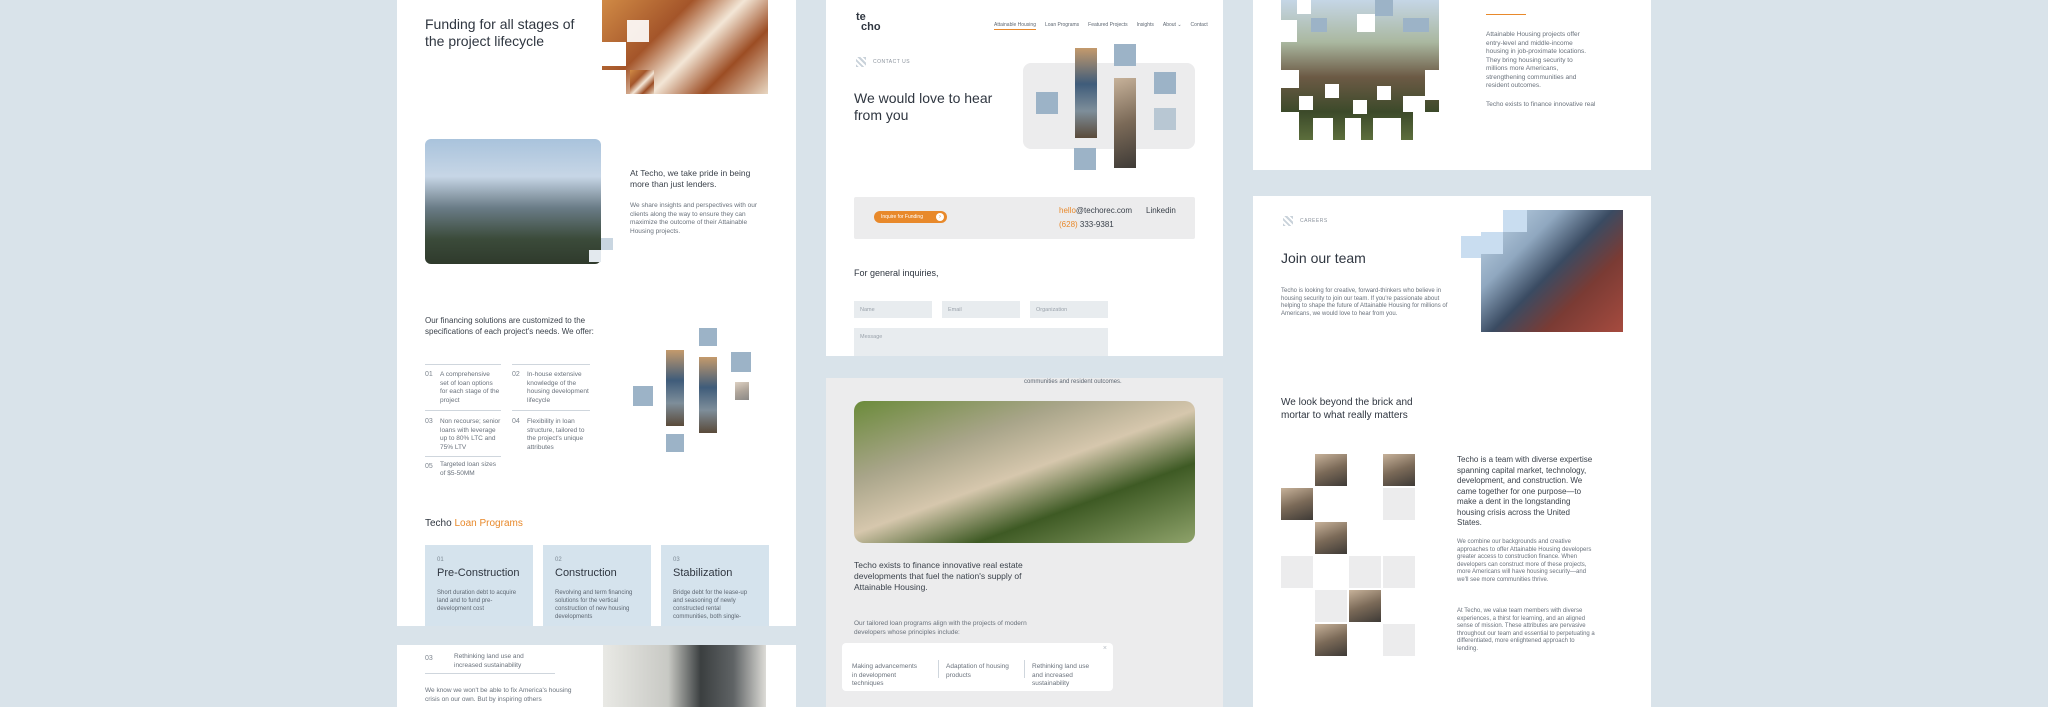  I want to click on careers-heading: Join our team, so click(1323, 258).